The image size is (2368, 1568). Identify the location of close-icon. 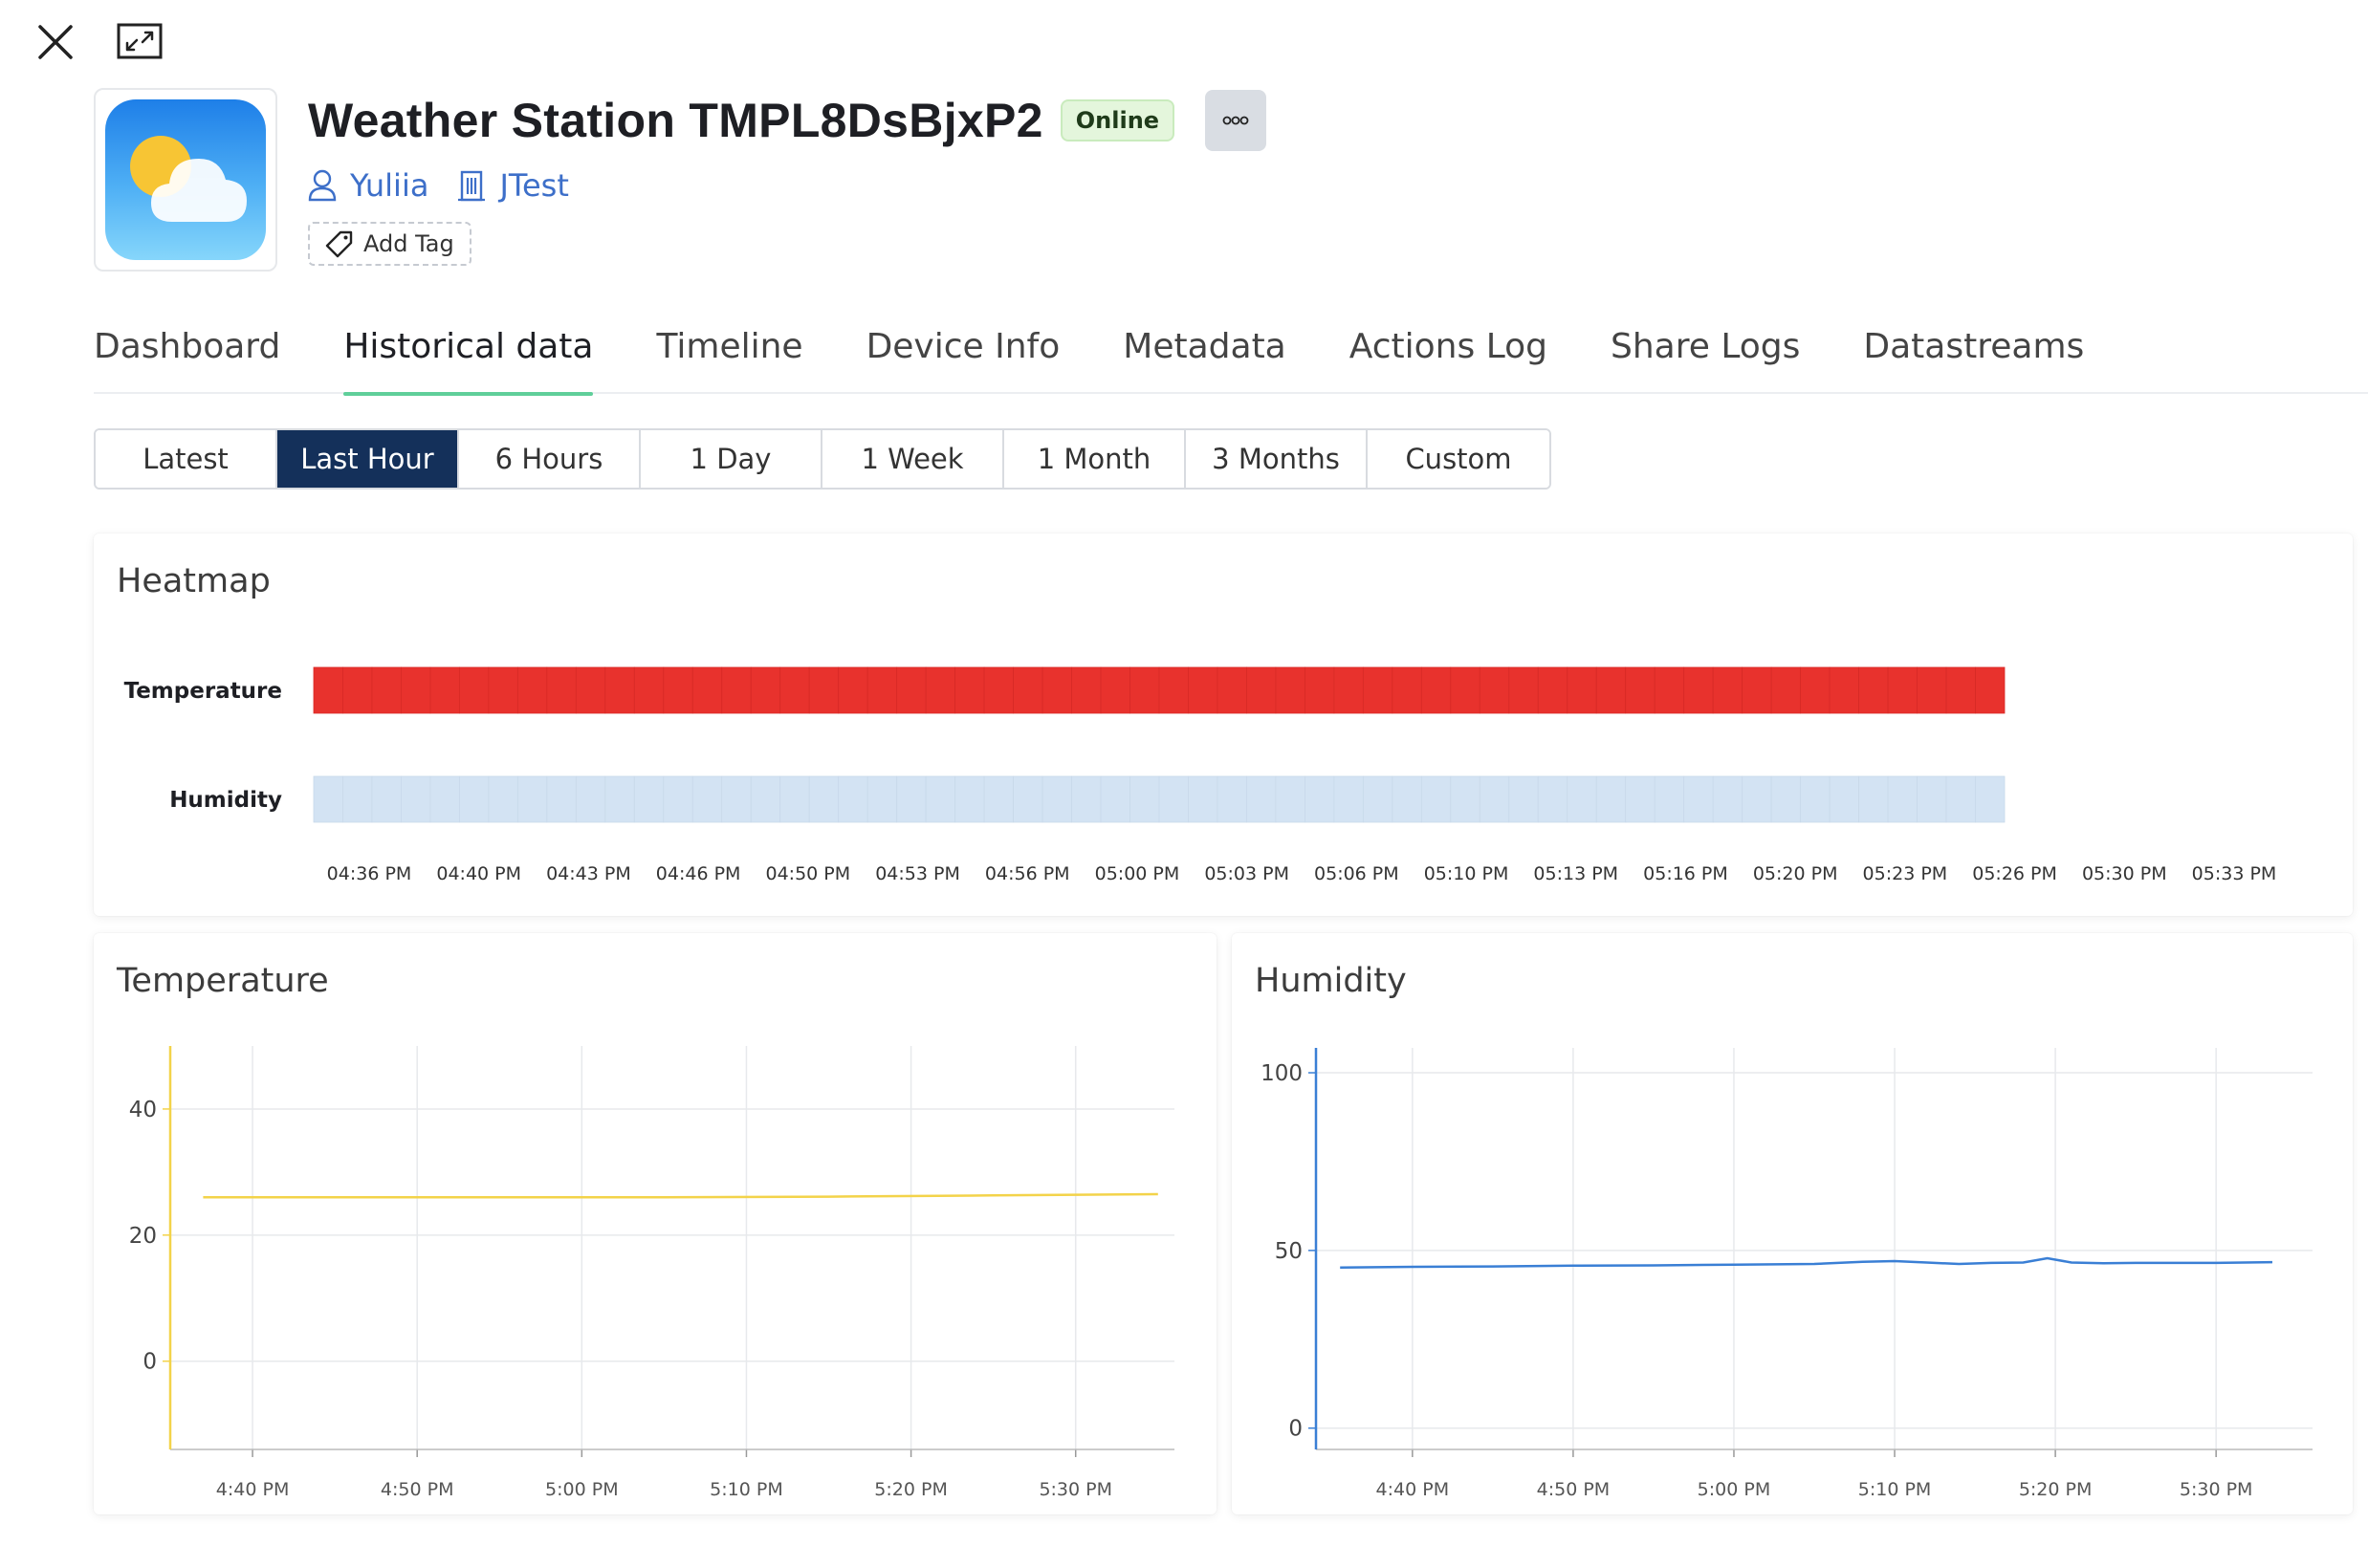
(55, 42).